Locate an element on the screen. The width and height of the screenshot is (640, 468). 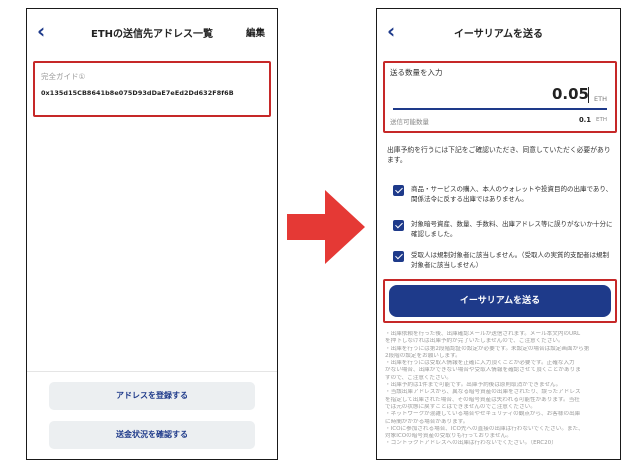
top-bar: ‹ イーサリアムを送る is located at coordinates (498, 32).